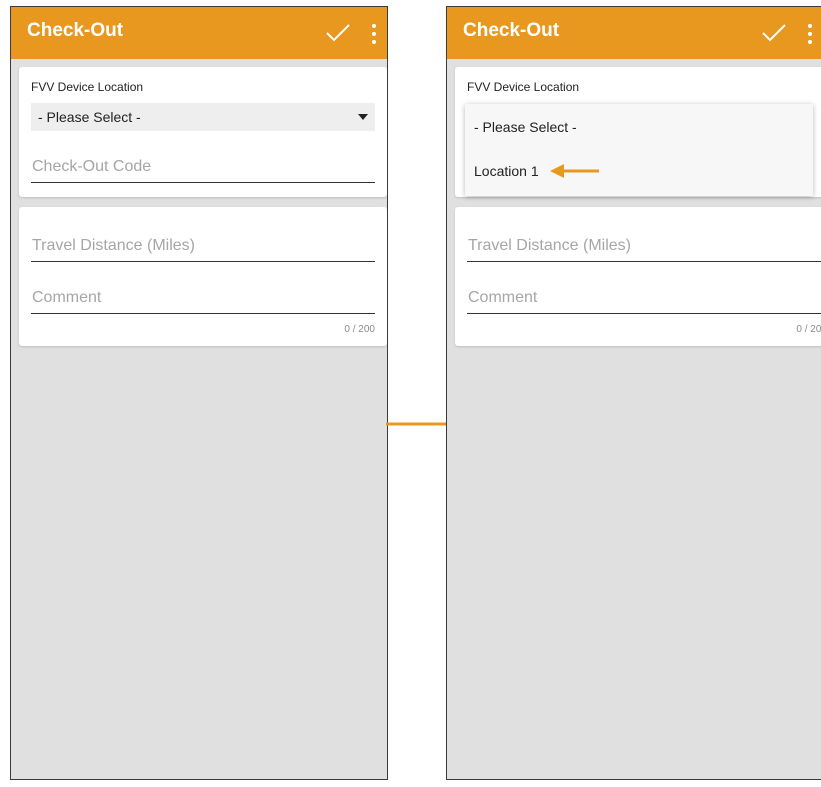  What do you see at coordinates (574, 171) in the screenshot?
I see `arrow-left-icon` at bounding box center [574, 171].